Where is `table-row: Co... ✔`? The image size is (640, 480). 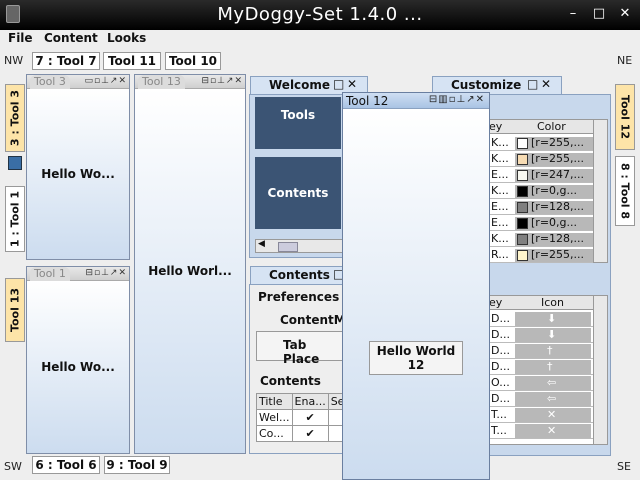 table-row: Co... ✔ is located at coordinates (302, 433).